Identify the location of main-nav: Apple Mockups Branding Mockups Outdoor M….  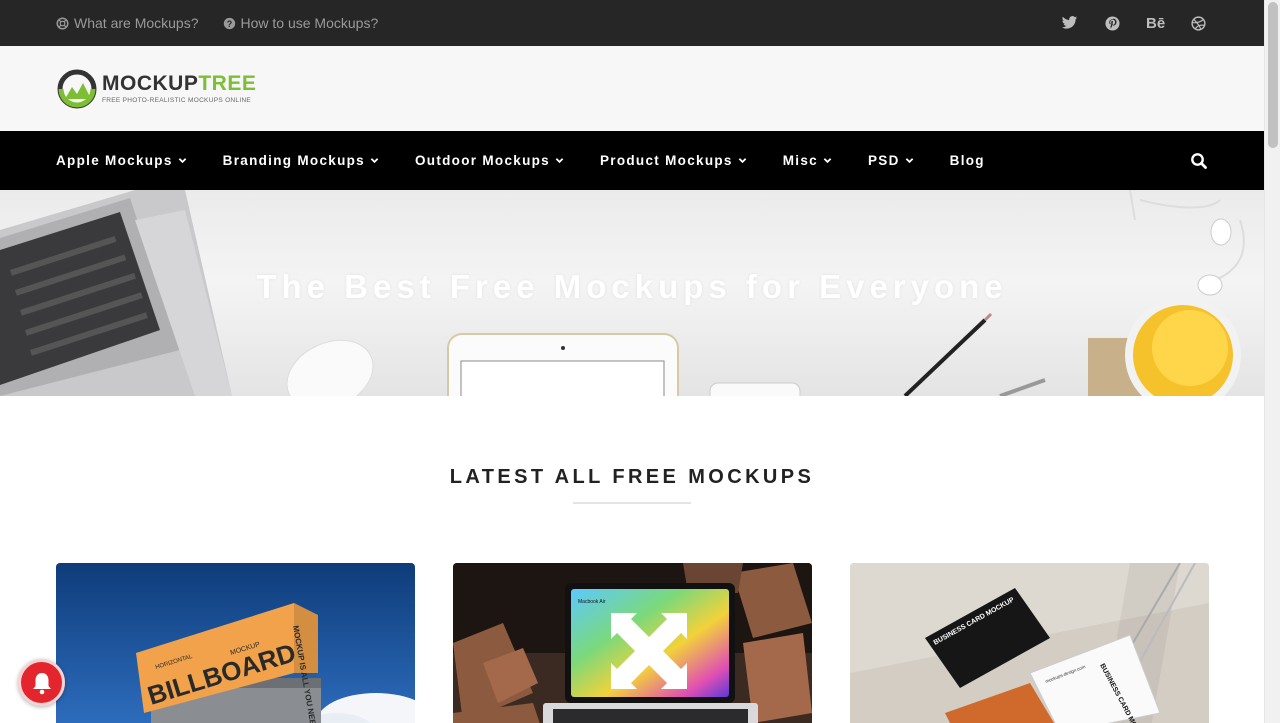
(632, 160).